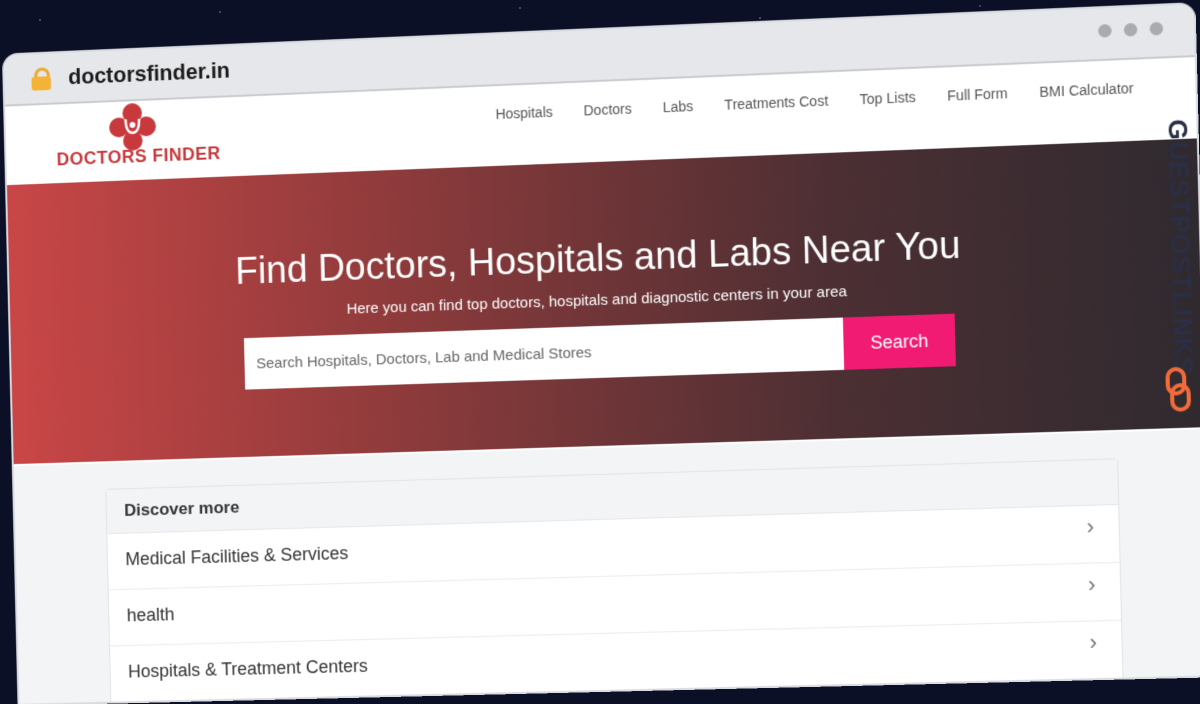 This screenshot has width=1200, height=704. What do you see at coordinates (544, 353) in the screenshot?
I see `search-input` at bounding box center [544, 353].